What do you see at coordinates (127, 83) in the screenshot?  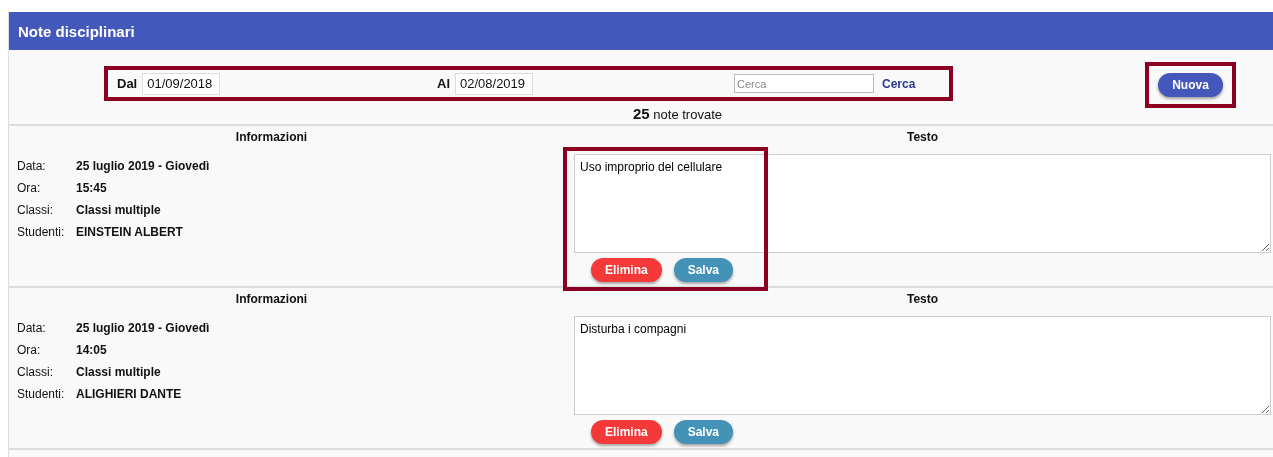 I see `field-label: Dal` at bounding box center [127, 83].